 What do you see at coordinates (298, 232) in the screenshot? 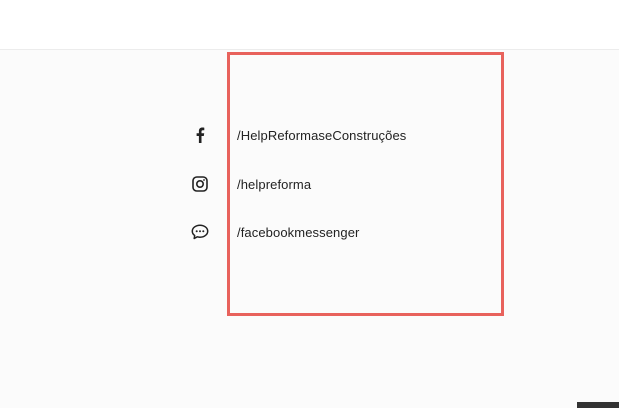
I see `social-link-label: /facebookmessenger` at bounding box center [298, 232].